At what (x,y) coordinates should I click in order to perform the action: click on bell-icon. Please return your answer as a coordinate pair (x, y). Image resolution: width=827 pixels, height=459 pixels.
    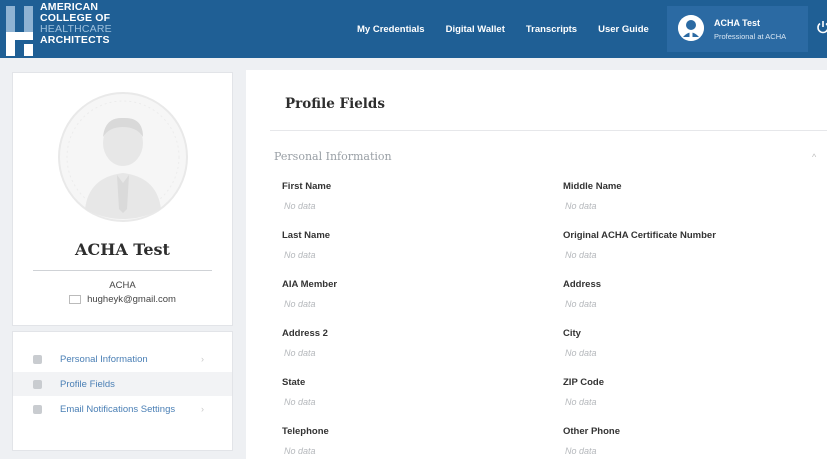
    Looking at the image, I should click on (37, 409).